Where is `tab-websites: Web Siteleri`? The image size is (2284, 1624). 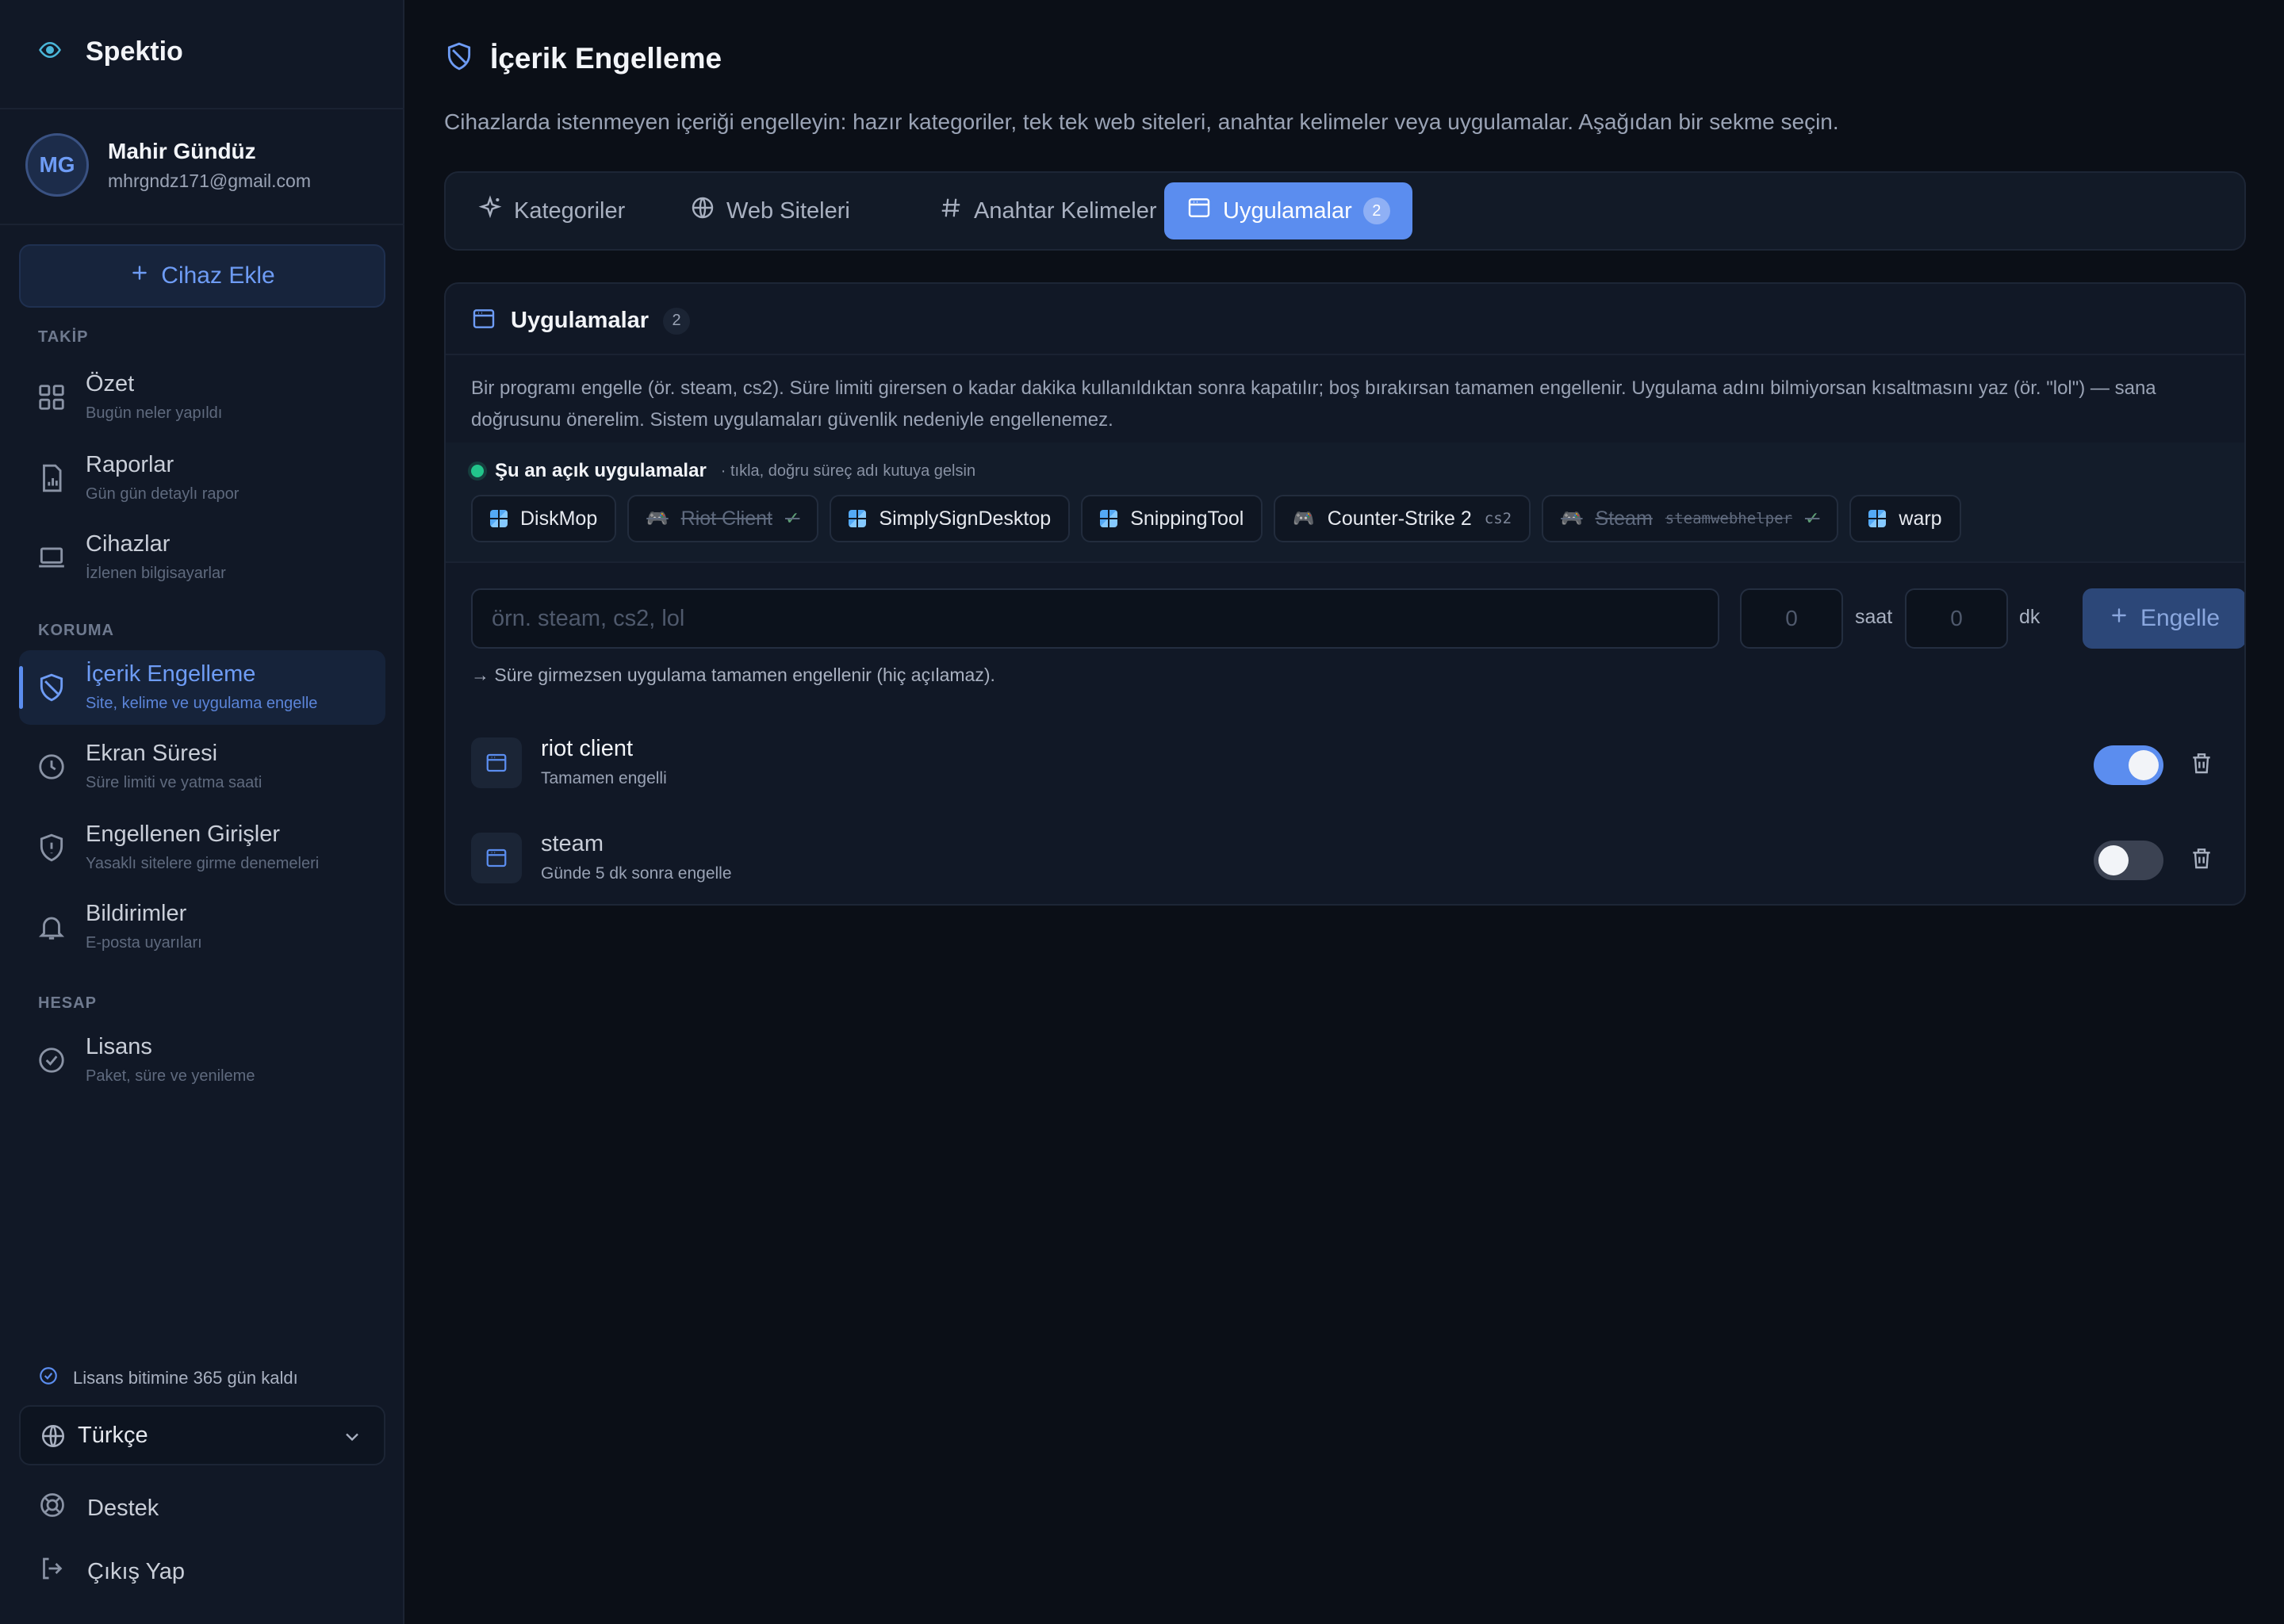
tab-websites: Web Siteleri is located at coordinates (770, 211).